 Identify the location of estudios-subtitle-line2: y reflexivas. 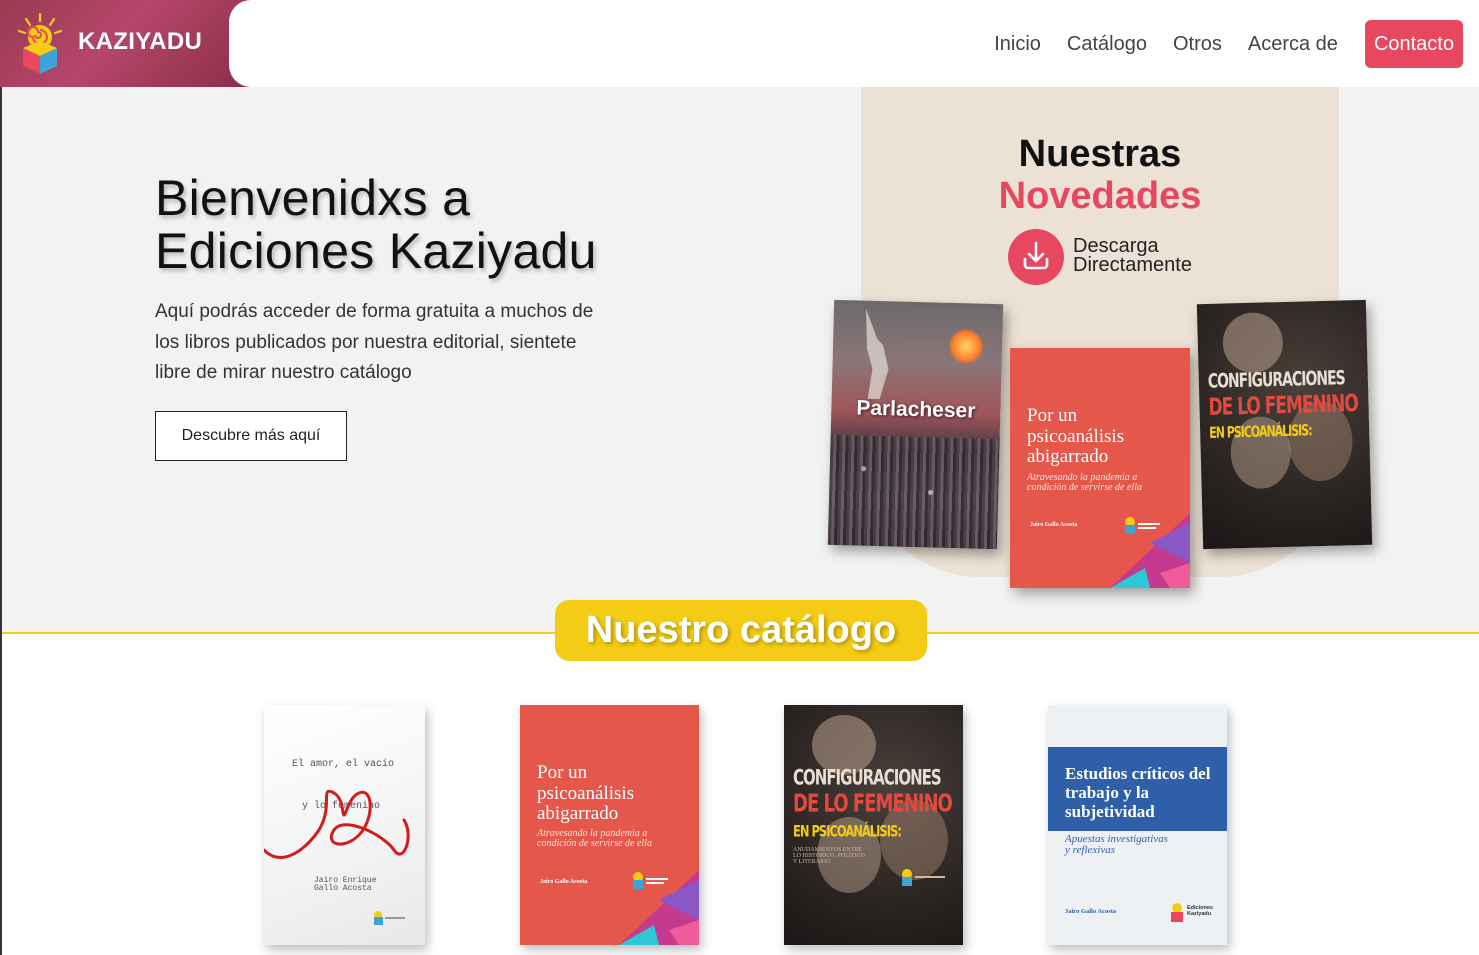
(1090, 850).